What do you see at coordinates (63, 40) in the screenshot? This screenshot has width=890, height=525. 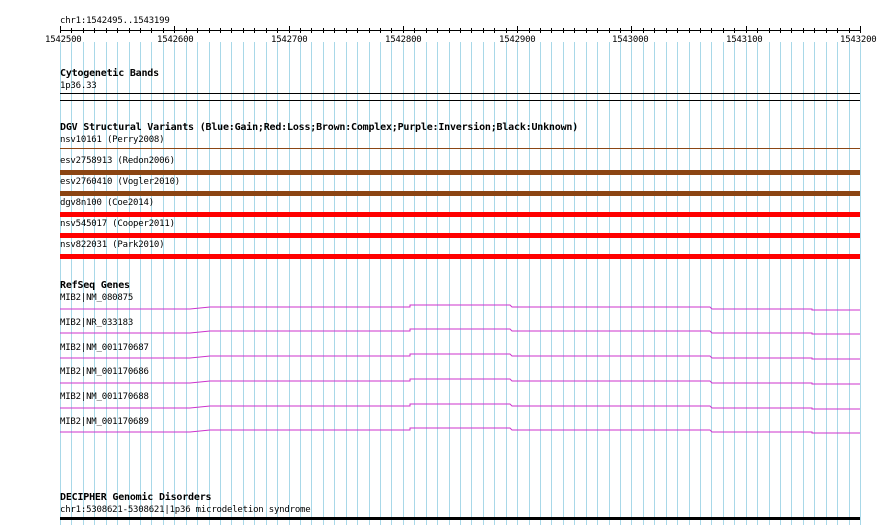 I see `ruler-tick-label: 1542500` at bounding box center [63, 40].